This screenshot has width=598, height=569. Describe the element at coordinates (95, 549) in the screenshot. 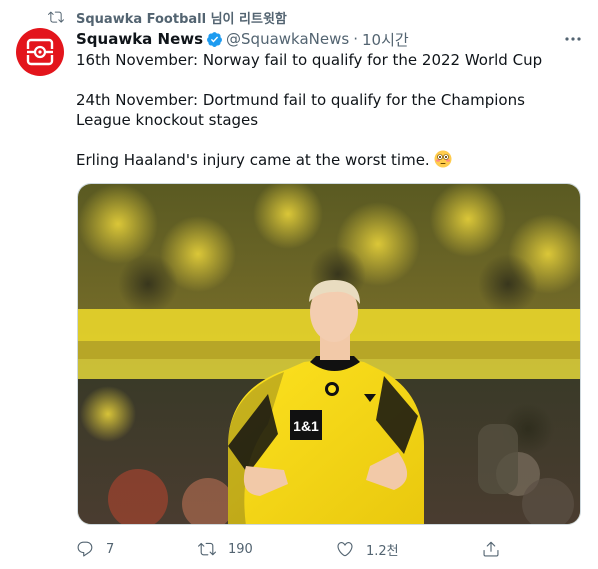

I see `reply-button: 7` at that location.